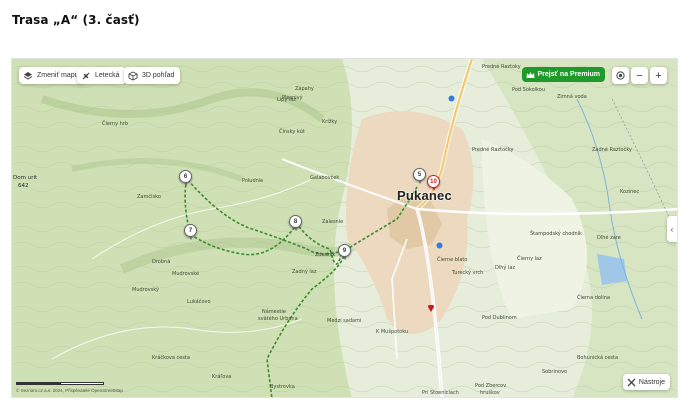 This screenshot has height=418, width=699. What do you see at coordinates (330, 122) in the screenshot?
I see `map-label: Krížky` at bounding box center [330, 122].